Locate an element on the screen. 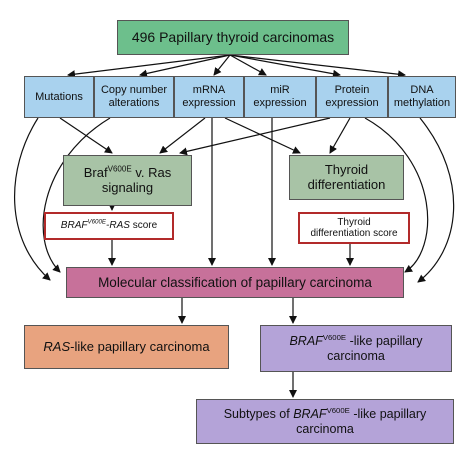 This screenshot has height=465, width=464. platform-mir: miR expression is located at coordinates (280, 97).